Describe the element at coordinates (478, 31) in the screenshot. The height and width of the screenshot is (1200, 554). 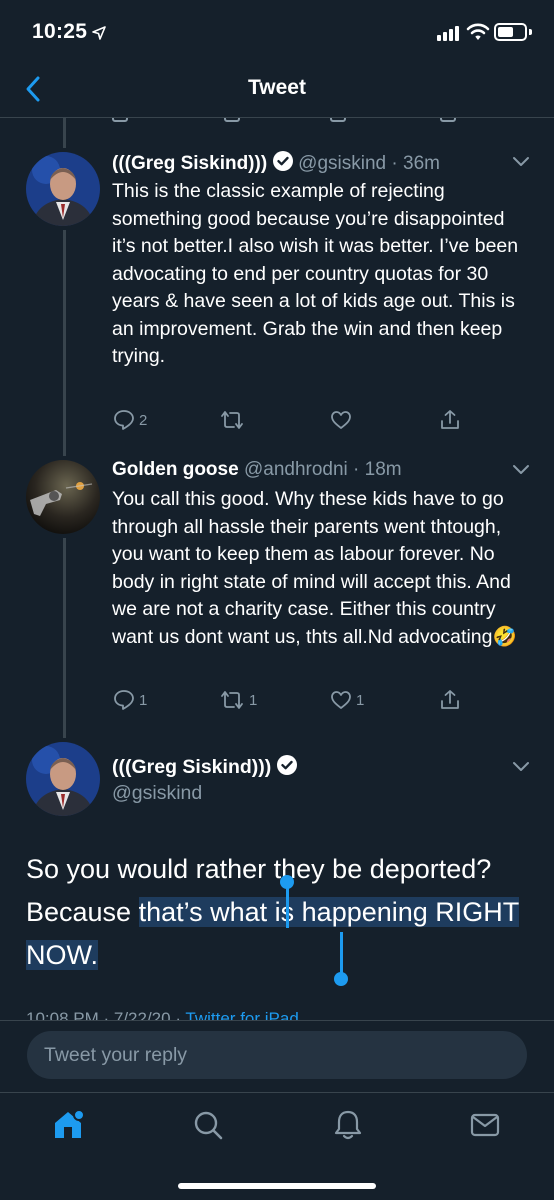
I see `wifi-icon` at that location.